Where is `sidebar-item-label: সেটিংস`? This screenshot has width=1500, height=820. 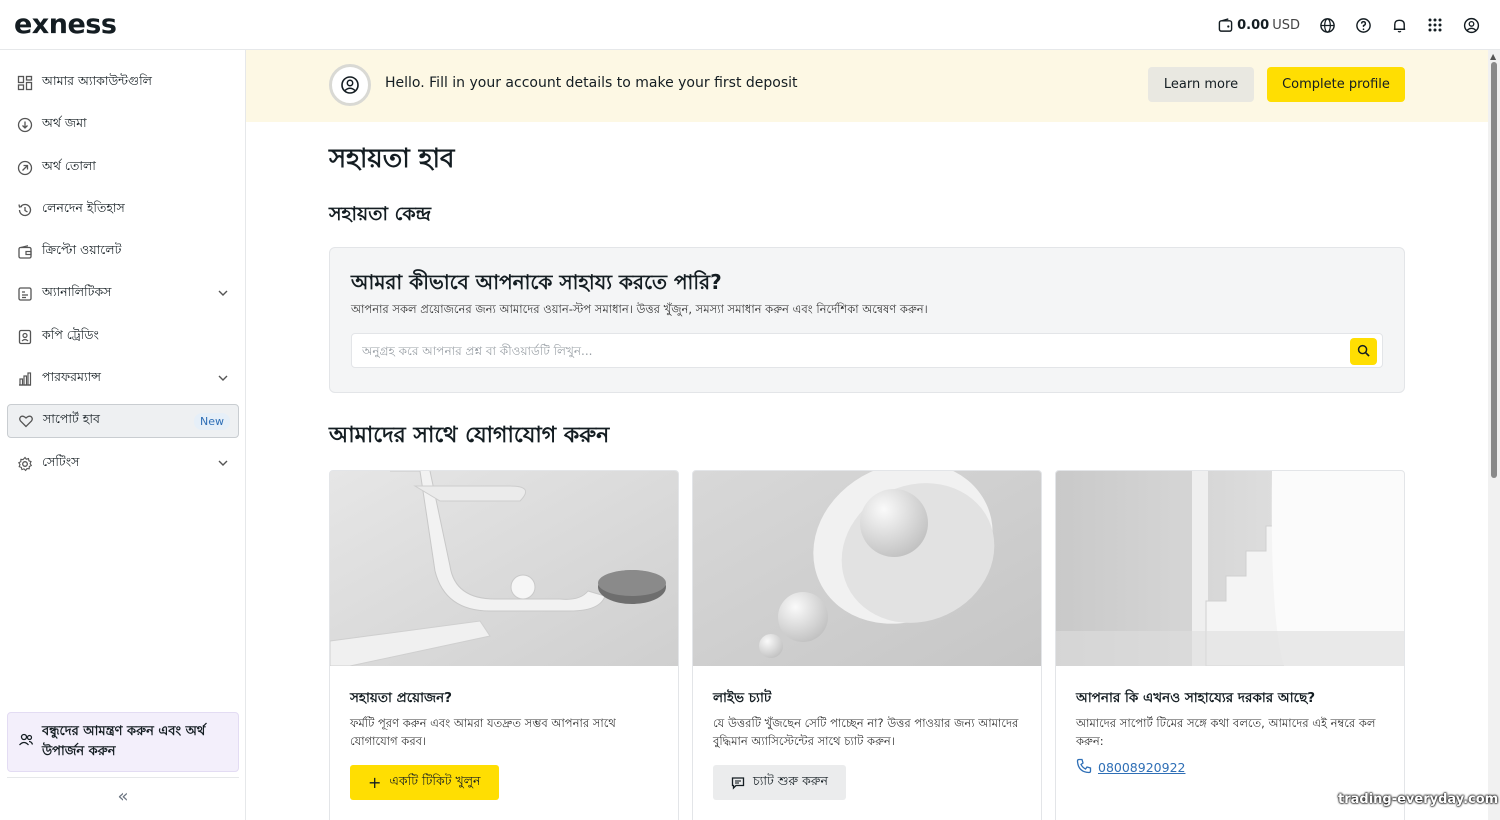 sidebar-item-label: সেটিংস is located at coordinates (61, 461).